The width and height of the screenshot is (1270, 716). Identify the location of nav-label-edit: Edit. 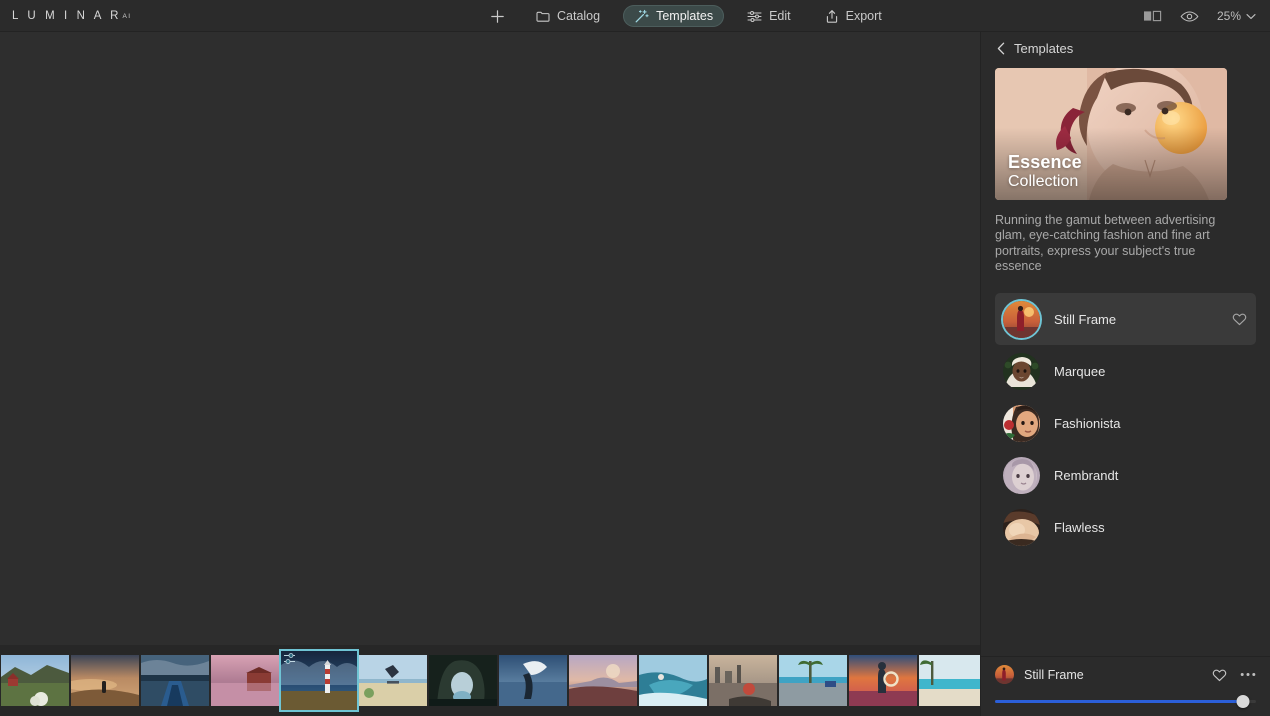
(780, 16).